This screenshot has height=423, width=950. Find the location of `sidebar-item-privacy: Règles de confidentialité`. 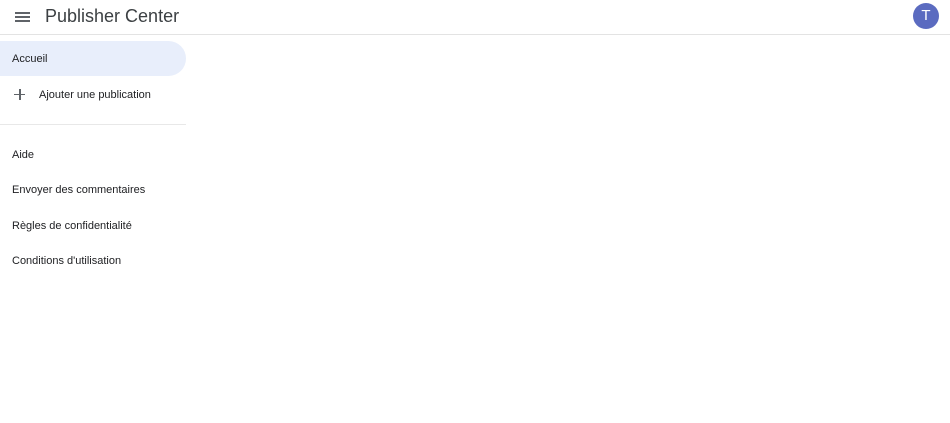

sidebar-item-privacy: Règles de confidentialité is located at coordinates (93, 225).